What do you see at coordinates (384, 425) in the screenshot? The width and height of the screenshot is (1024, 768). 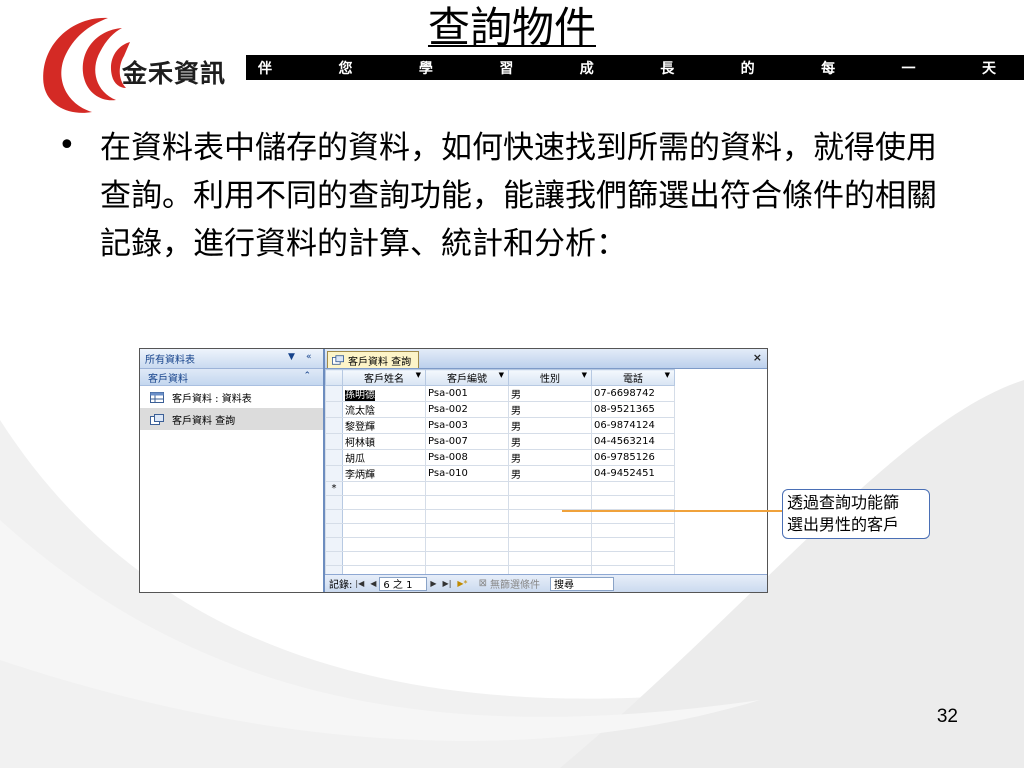 I see `table-cell: 黎登輝` at bounding box center [384, 425].